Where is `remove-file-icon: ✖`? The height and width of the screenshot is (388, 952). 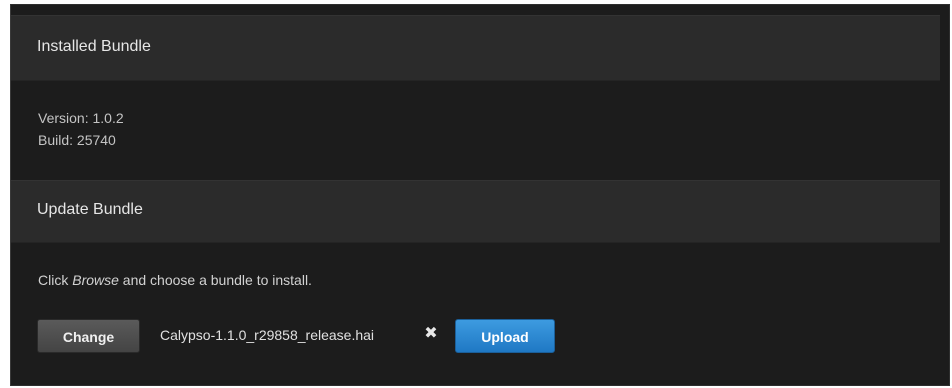
remove-file-icon: ✖ is located at coordinates (431, 334).